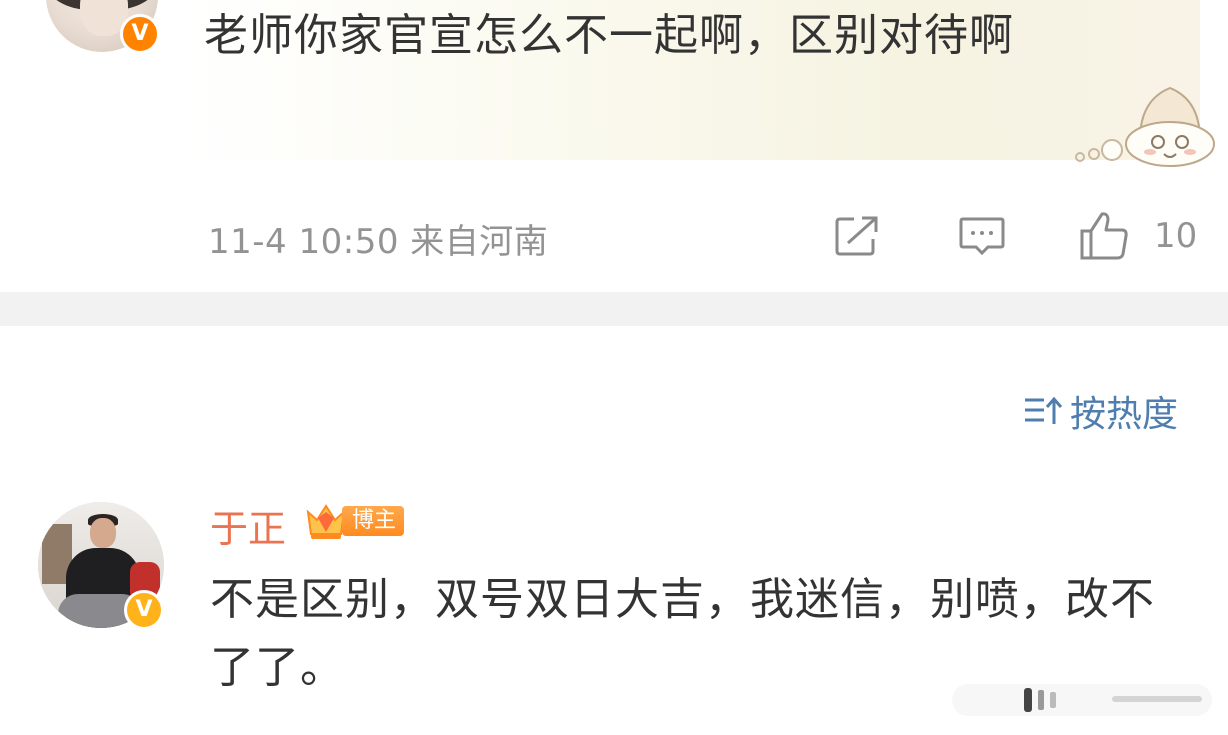 Image resolution: width=1228 pixels, height=735 pixels. I want to click on comment-icon, so click(982, 236).